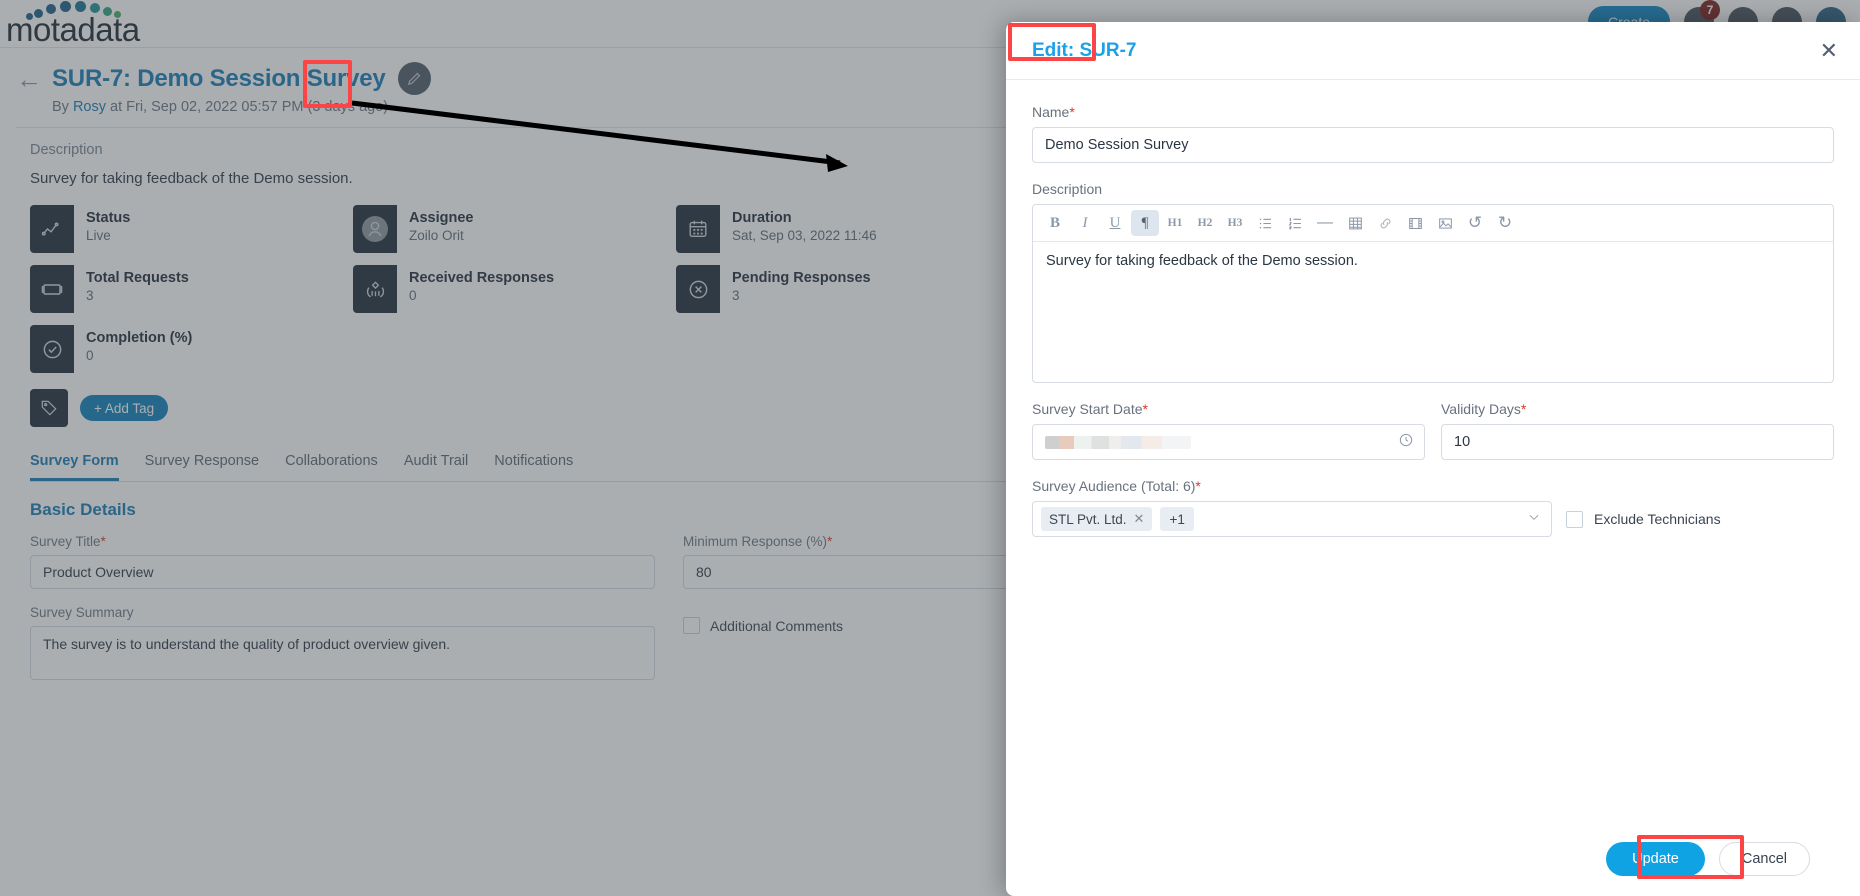 Image resolution: width=1860 pixels, height=896 pixels. Describe the element at coordinates (74, 467) in the screenshot. I see `tab-survey-form: Survey Form` at that location.